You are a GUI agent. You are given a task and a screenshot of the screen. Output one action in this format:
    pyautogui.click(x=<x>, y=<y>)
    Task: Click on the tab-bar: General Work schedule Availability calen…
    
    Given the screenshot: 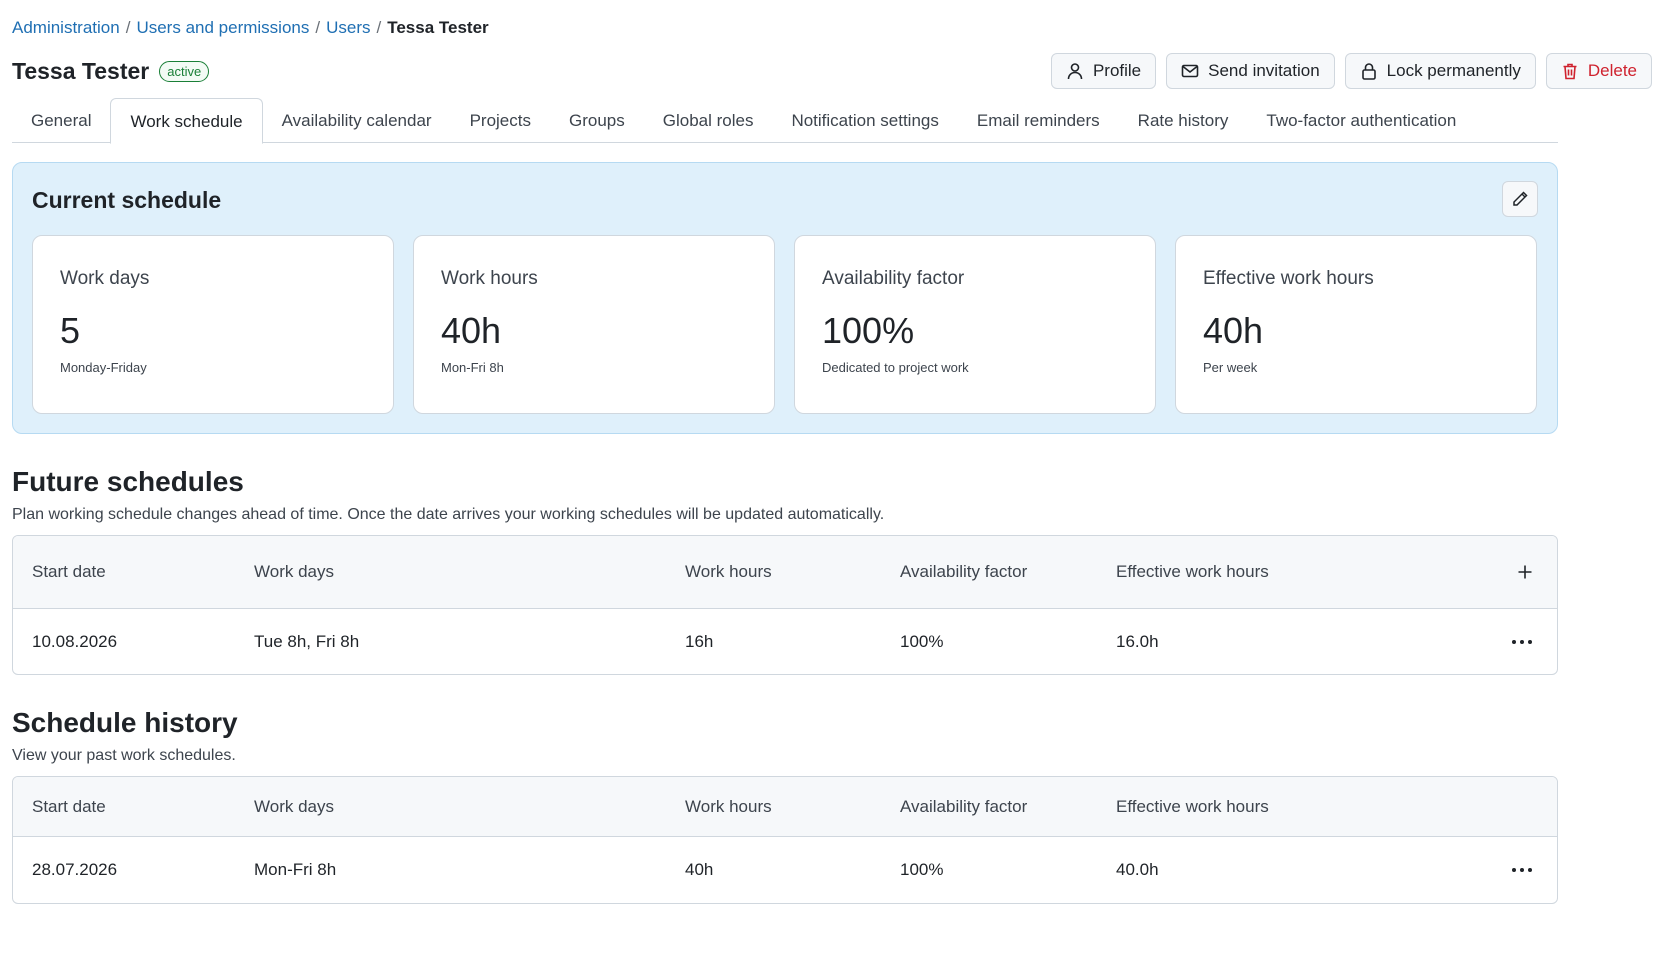 What is the action you would take?
    pyautogui.click(x=785, y=121)
    